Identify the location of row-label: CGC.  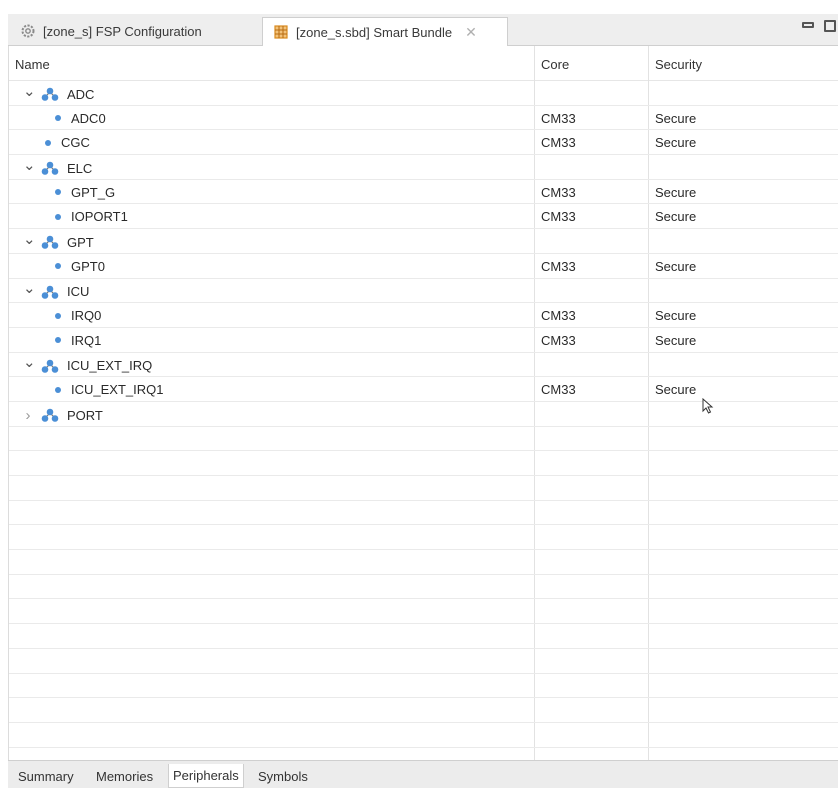
(75, 143).